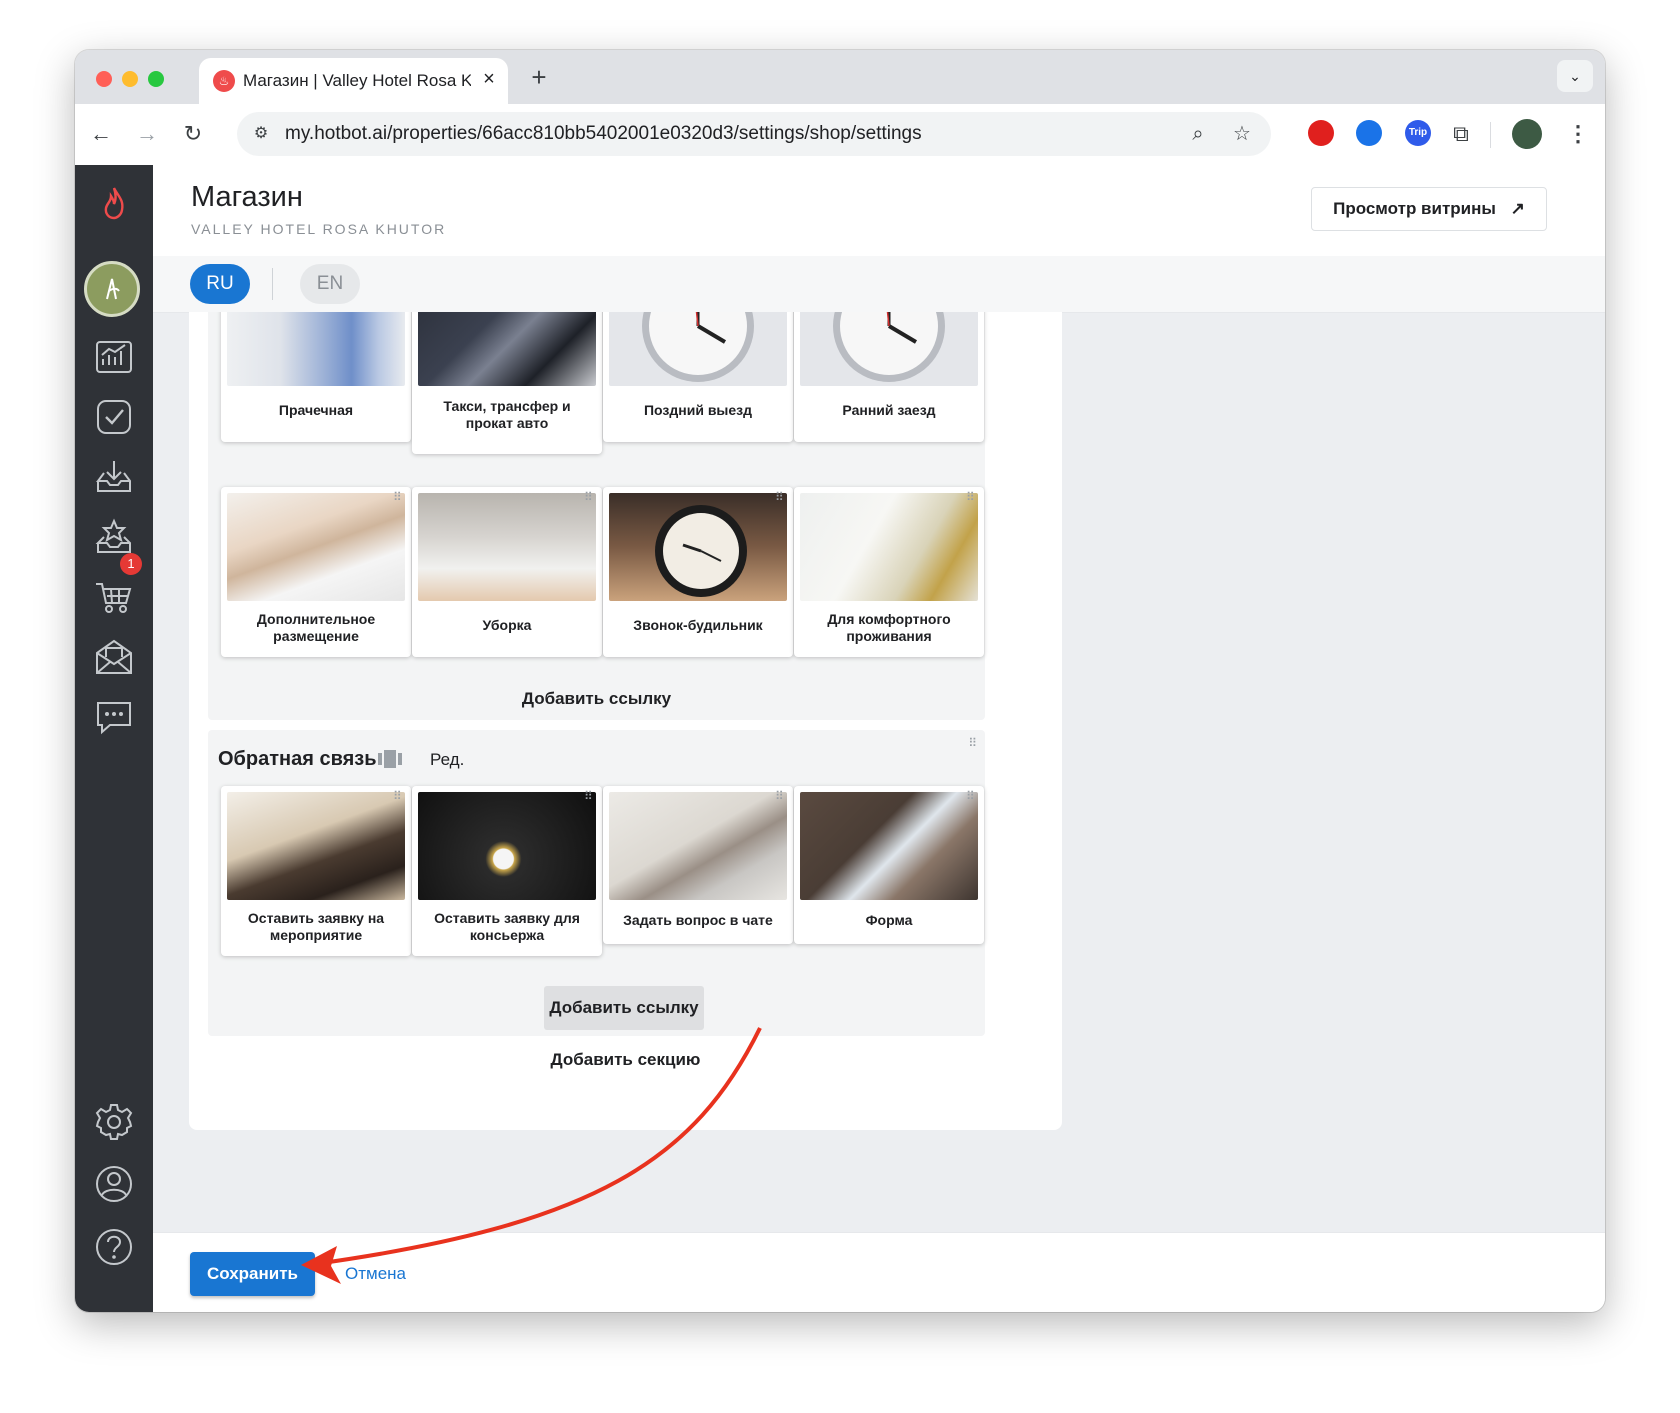 The height and width of the screenshot is (1413, 1680). What do you see at coordinates (889, 410) in the screenshot?
I see `tile-label: Ранний заезд` at bounding box center [889, 410].